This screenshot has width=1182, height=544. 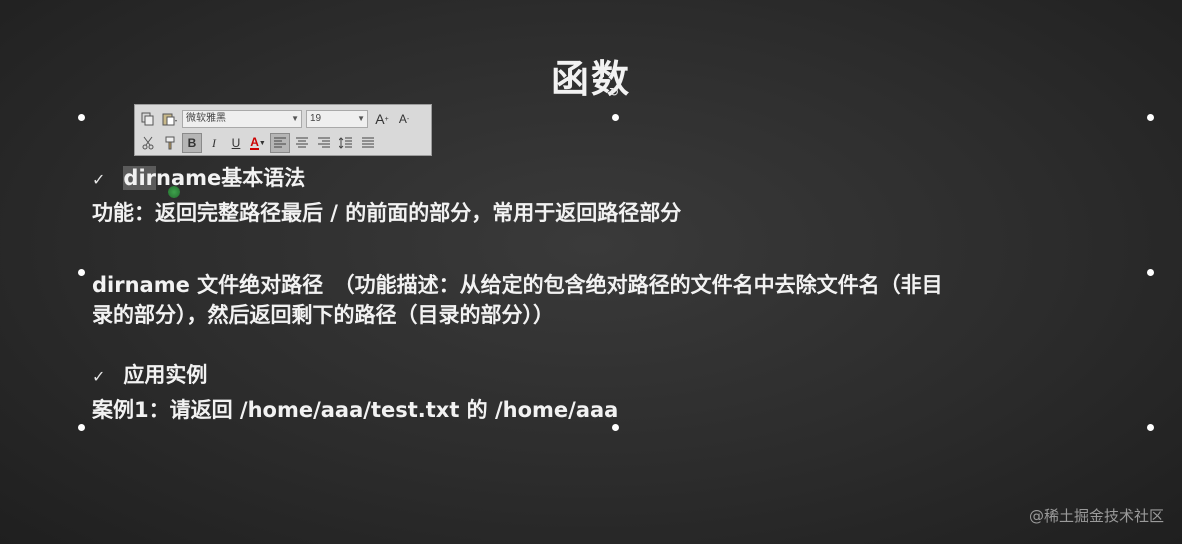 I want to click on example-heading-text: 应用实例, so click(x=165, y=375).